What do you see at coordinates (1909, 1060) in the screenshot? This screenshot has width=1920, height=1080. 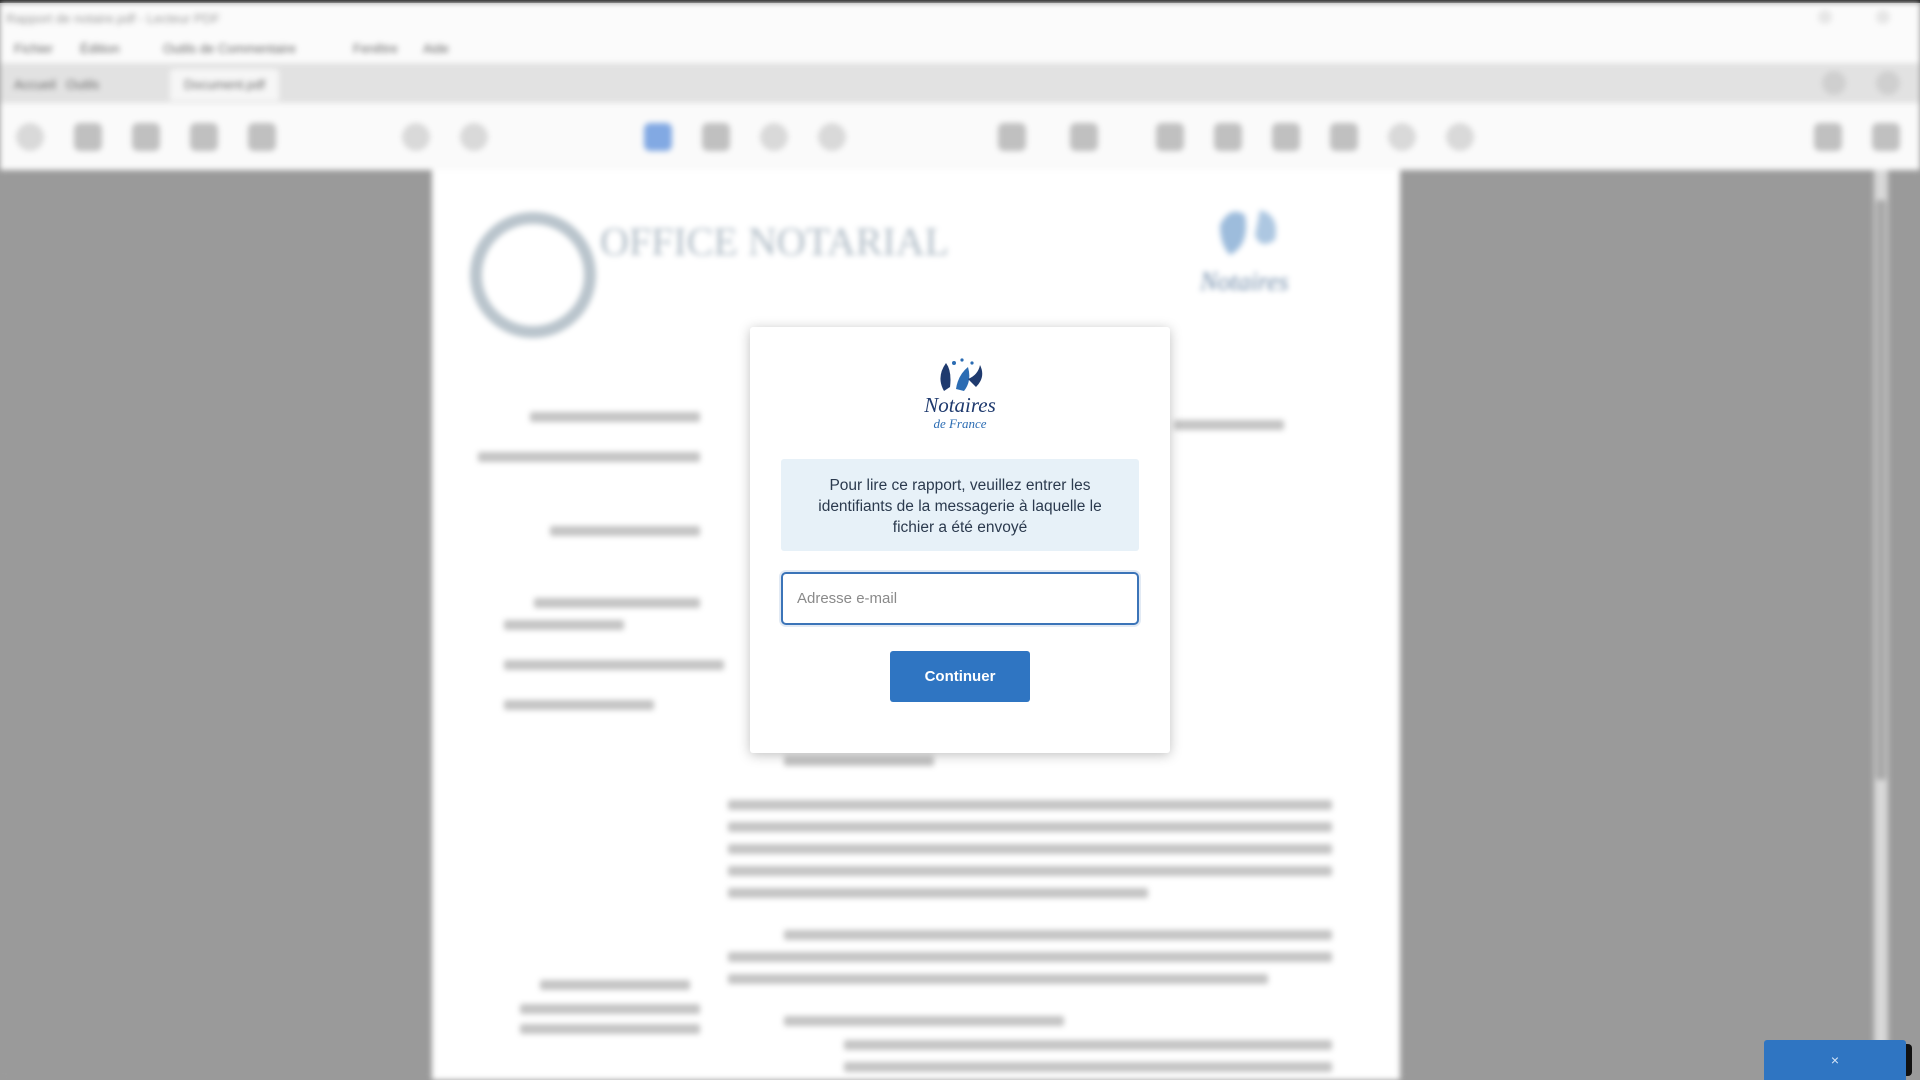 I see `notification-edge` at bounding box center [1909, 1060].